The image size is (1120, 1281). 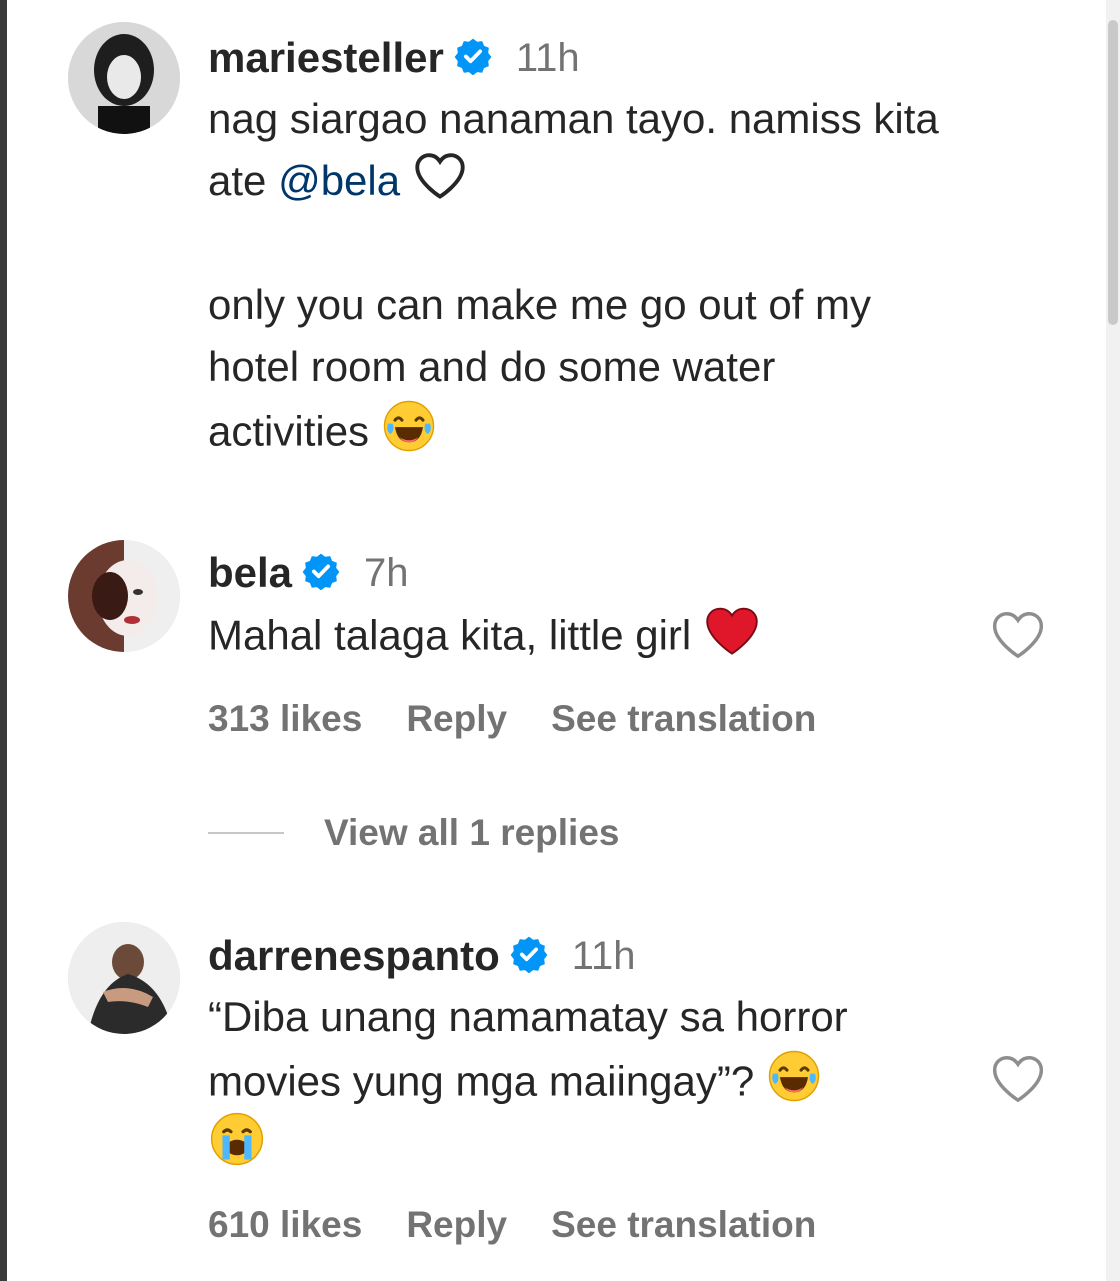 What do you see at coordinates (1113, 172) in the screenshot?
I see `scrollbar-thumb` at bounding box center [1113, 172].